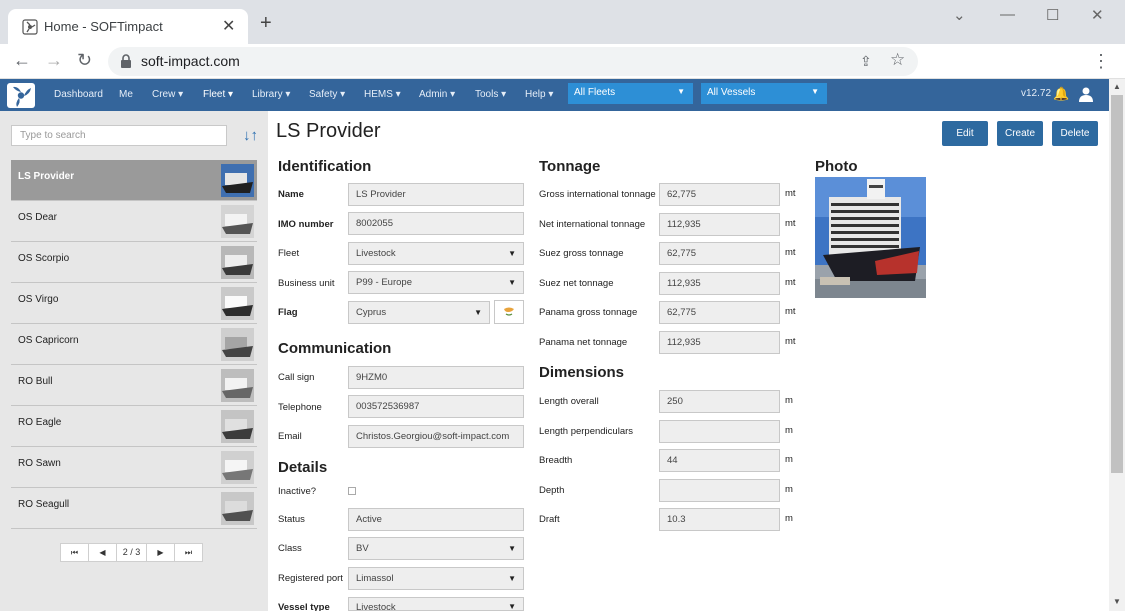  Describe the element at coordinates (436, 436) in the screenshot. I see `email-field: Christos.Georgiou@soft-impact.com` at that location.